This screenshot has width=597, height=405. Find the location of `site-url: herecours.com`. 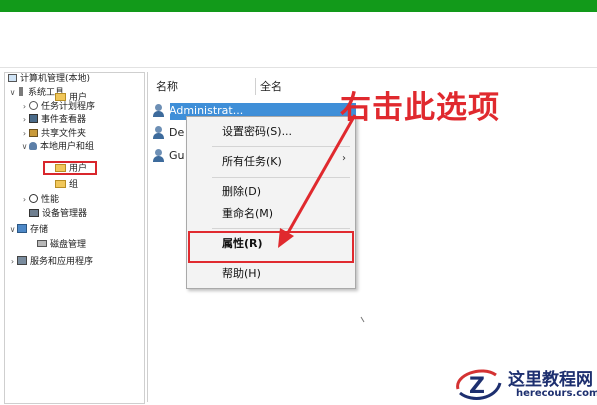

site-url: herecours.com is located at coordinates (556, 393).